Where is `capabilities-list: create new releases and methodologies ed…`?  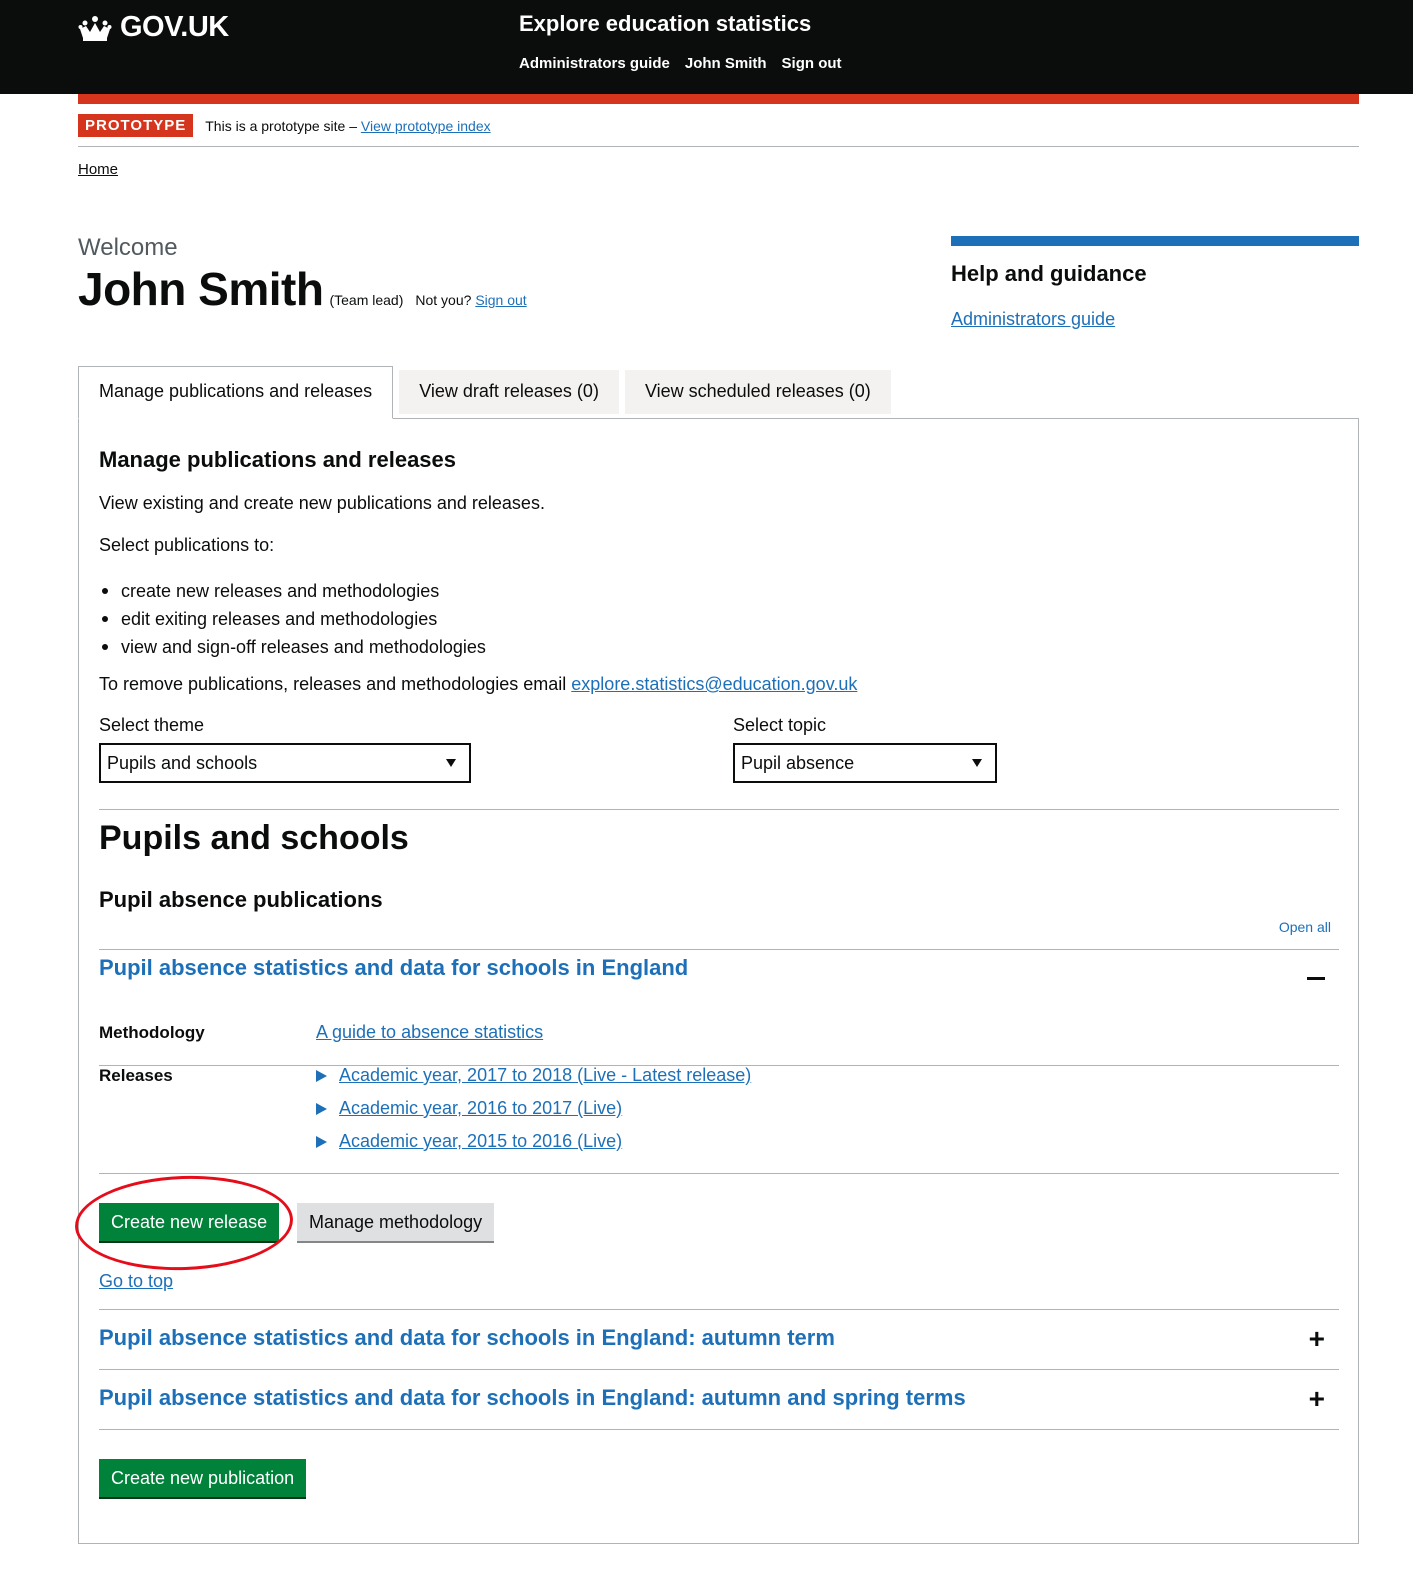
capabilities-list: create new releases and methodologies ed… is located at coordinates (292, 619).